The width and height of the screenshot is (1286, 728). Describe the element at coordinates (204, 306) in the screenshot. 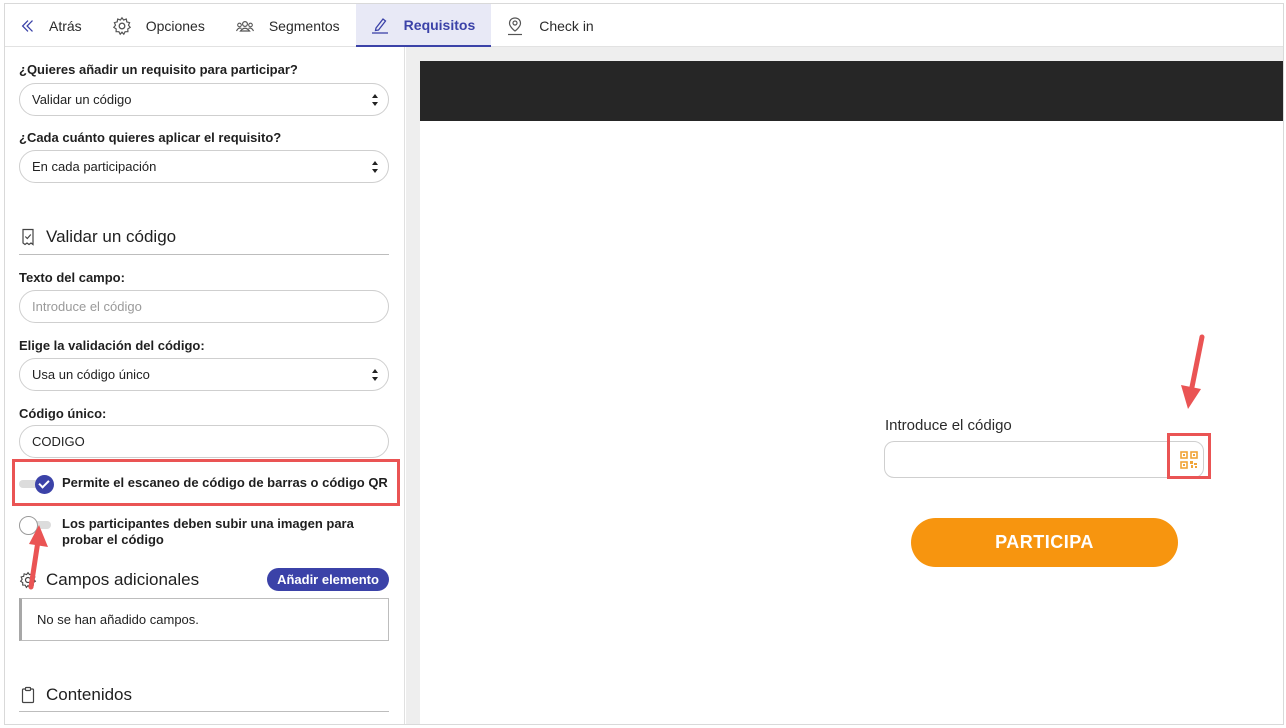

I see `field-text-input: Introduce el código` at that location.